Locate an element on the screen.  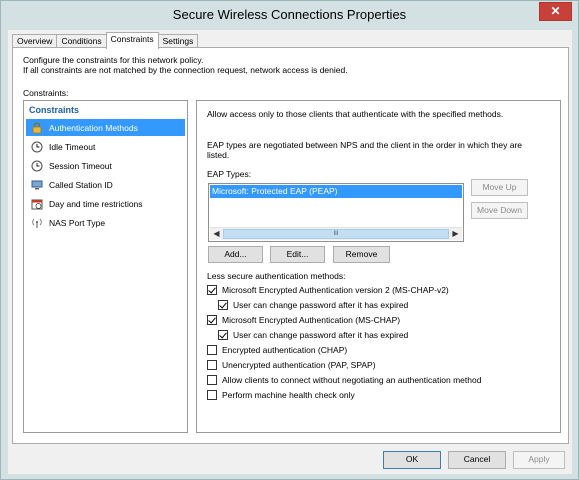
list-item-idle-timeout: Idle Timeout is located at coordinates (105, 146).